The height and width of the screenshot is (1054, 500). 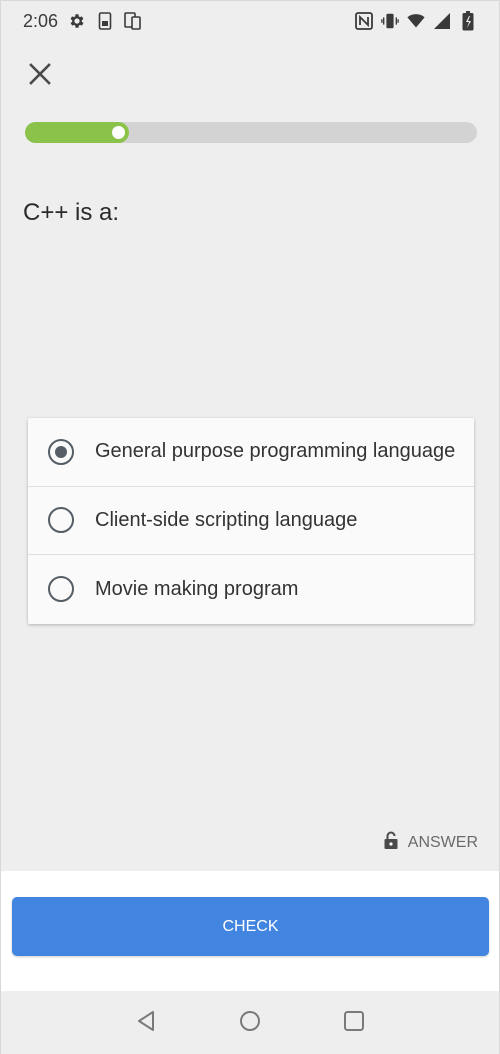 I want to click on battery-icon, so click(x=468, y=21).